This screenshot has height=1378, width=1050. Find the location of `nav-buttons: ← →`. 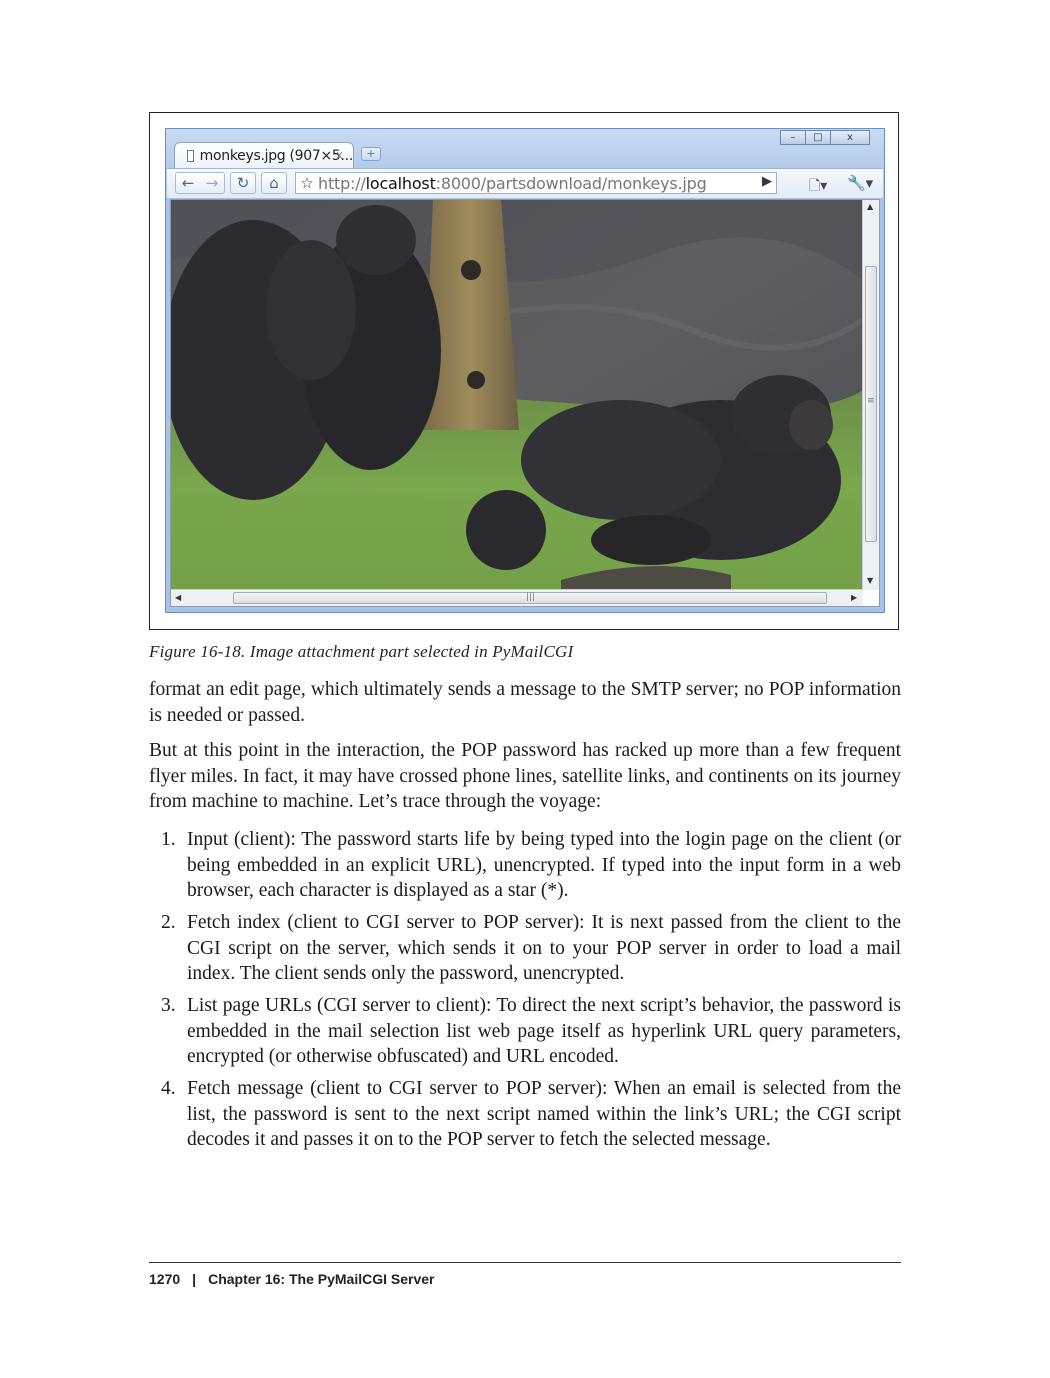

nav-buttons: ← → is located at coordinates (200, 183).